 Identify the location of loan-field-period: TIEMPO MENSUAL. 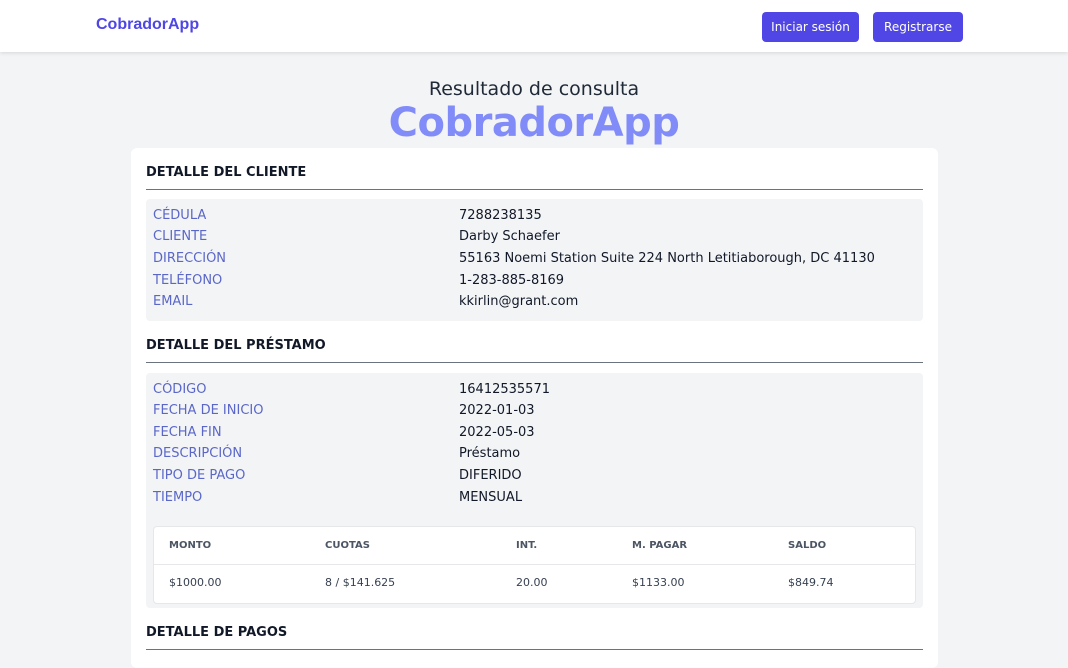
(533, 500).